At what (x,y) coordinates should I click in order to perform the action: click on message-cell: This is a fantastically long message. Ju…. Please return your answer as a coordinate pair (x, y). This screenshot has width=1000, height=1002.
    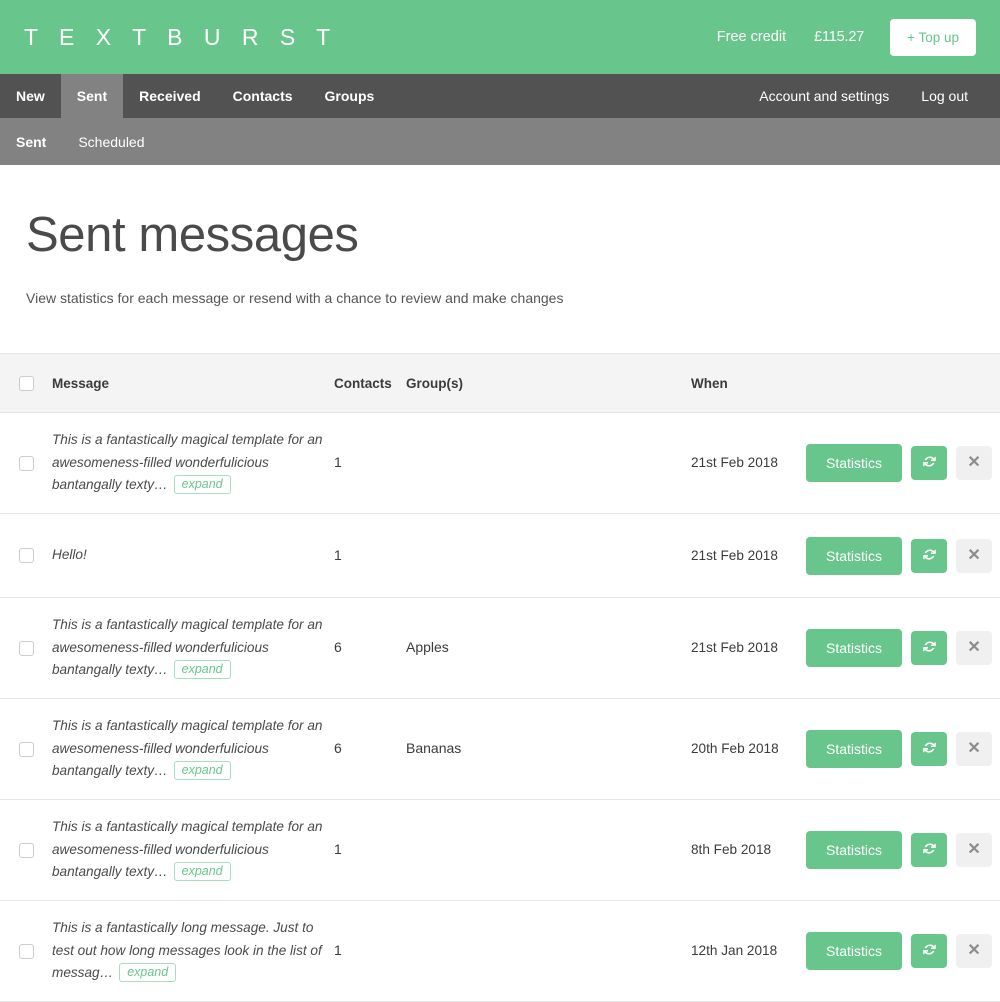
    Looking at the image, I should click on (193, 951).